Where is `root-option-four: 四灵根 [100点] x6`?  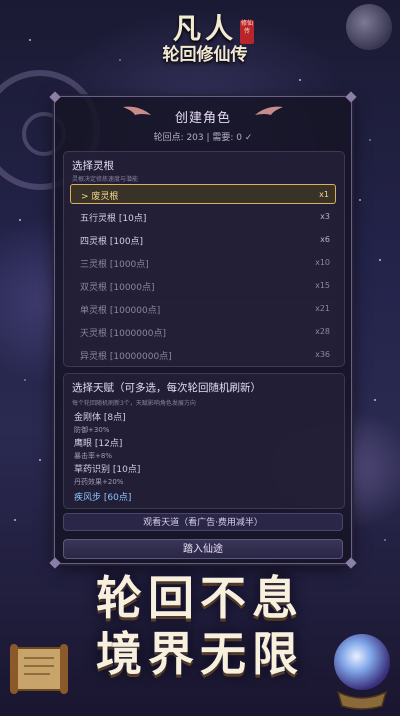
root-option-four: 四灵根 [100点] x6 is located at coordinates (203, 240).